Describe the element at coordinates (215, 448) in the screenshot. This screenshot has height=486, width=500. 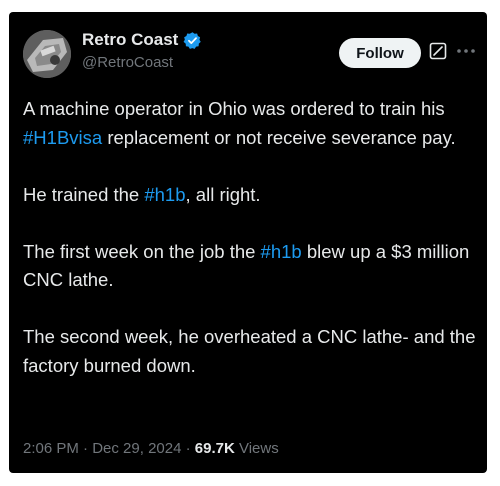
I see `views-count: 69.7K` at that location.